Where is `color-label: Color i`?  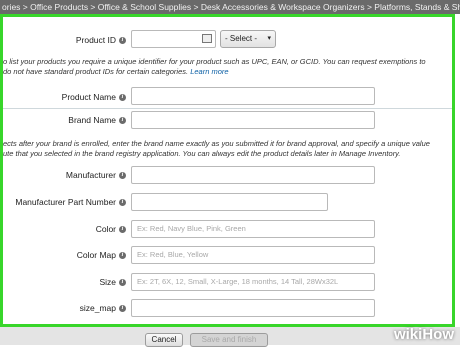
color-label: Color i is located at coordinates (83, 229).